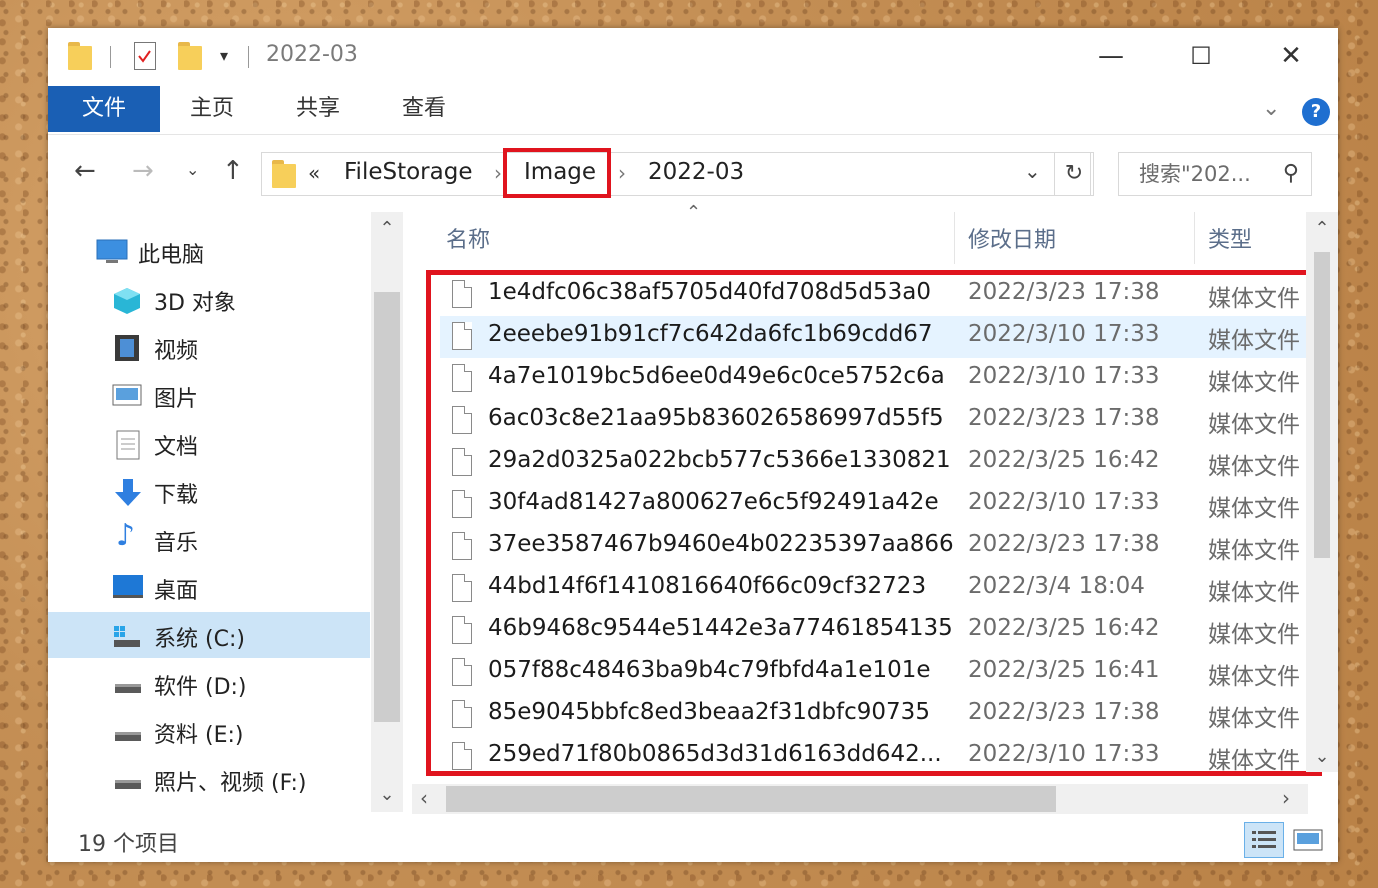 The width and height of the screenshot is (1378, 888). I want to click on sidebar-item-label: 此电脑, so click(171, 255).